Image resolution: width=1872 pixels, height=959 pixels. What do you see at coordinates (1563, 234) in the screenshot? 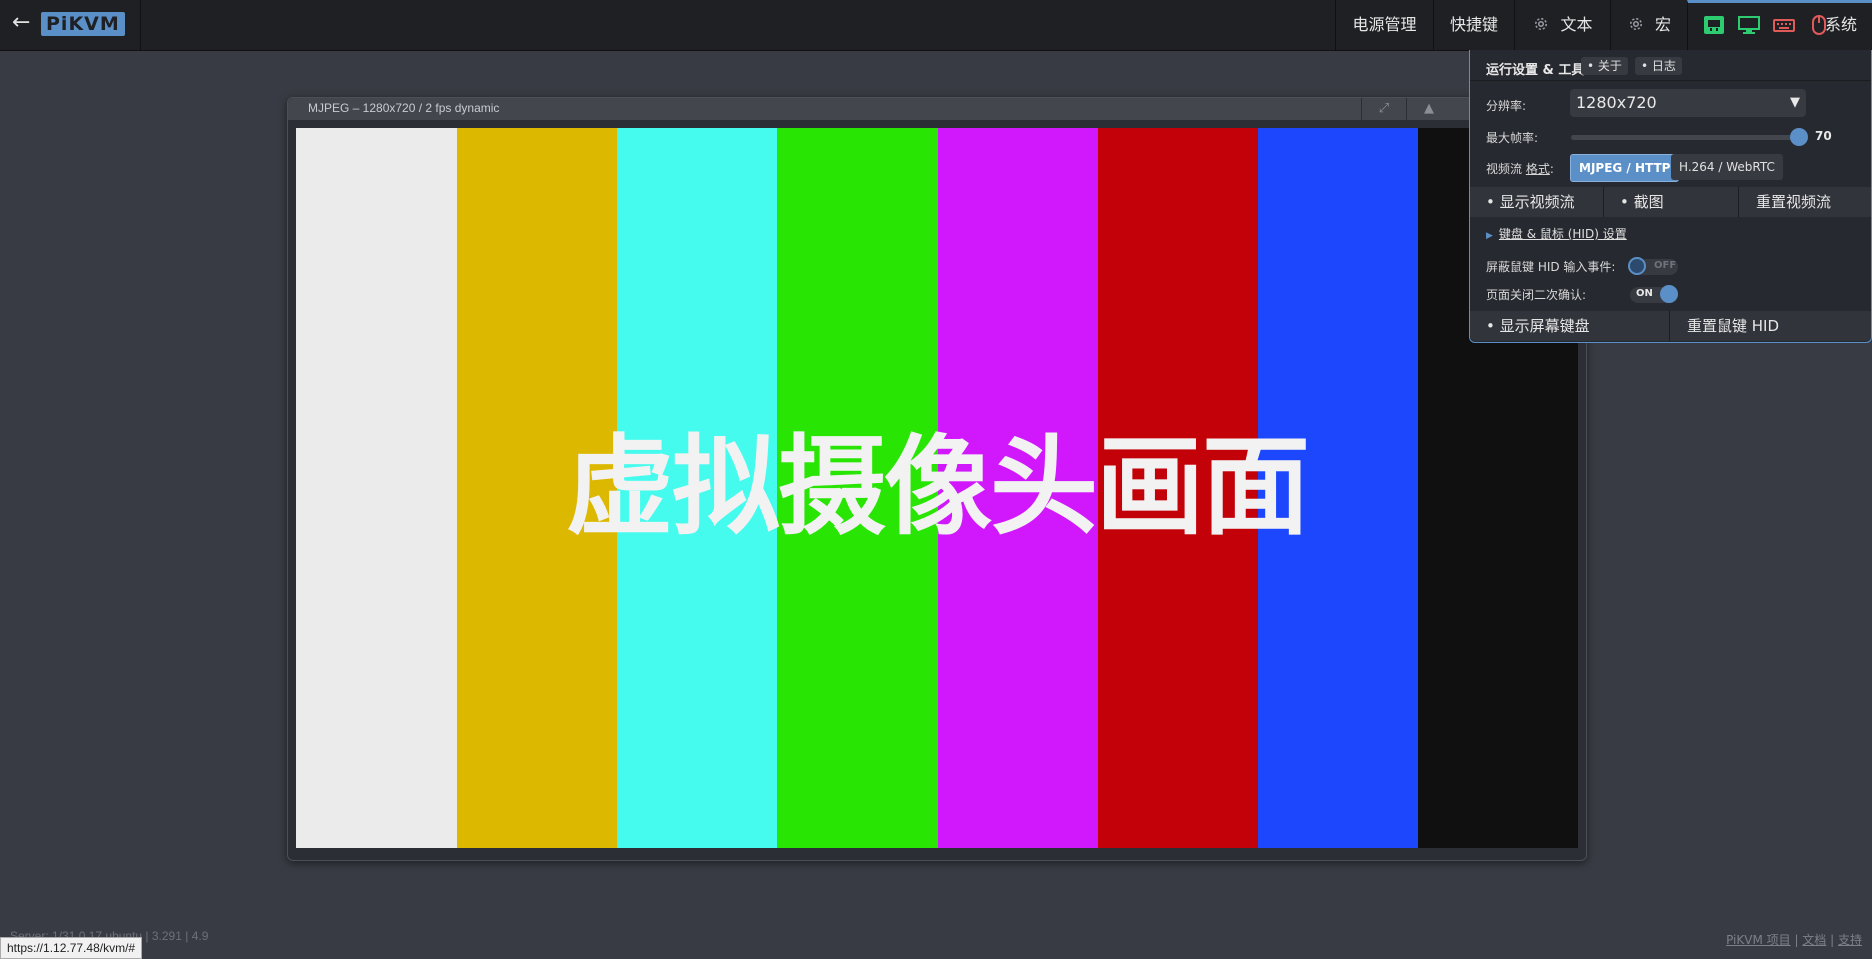
I see `hid-settings-link: 键盘 & 鼠标 (HID) 设置` at bounding box center [1563, 234].